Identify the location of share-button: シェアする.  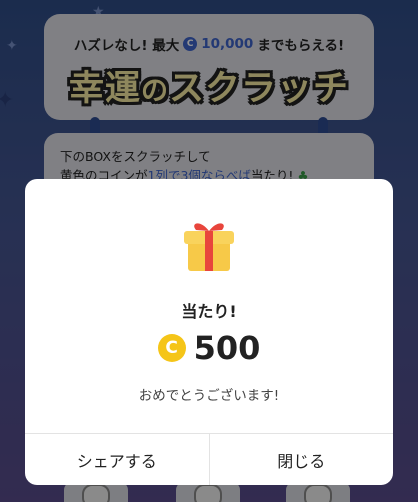
(117, 459).